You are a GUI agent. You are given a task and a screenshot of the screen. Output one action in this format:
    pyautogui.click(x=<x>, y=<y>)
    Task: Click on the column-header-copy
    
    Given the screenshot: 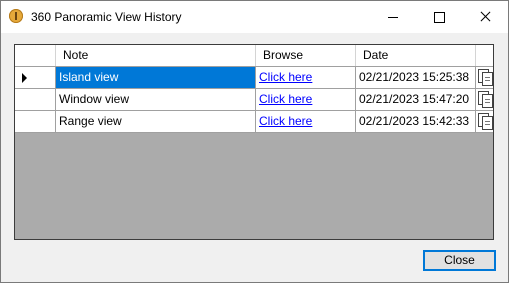 What is the action you would take?
    pyautogui.click(x=484, y=55)
    